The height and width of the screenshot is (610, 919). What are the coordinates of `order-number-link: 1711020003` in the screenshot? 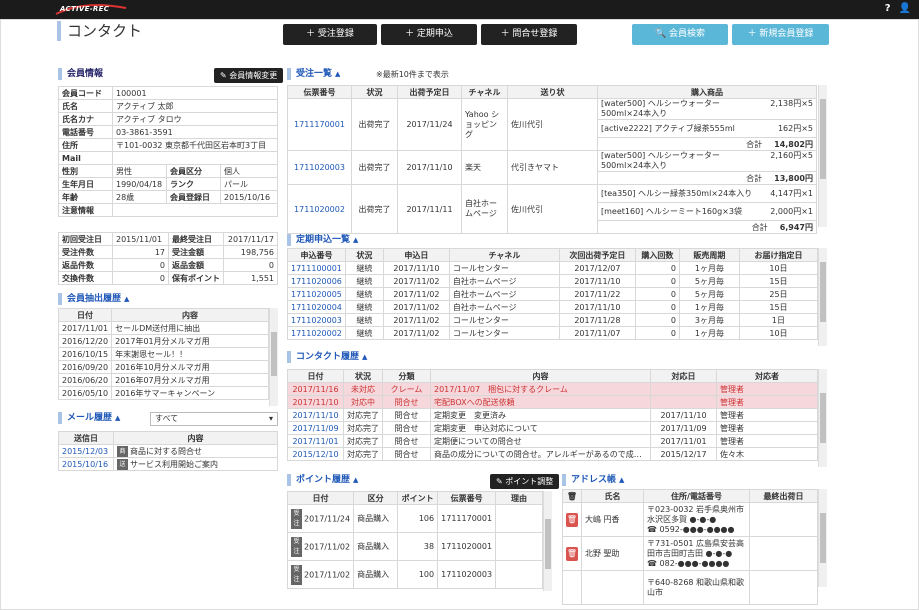 It's located at (319, 167).